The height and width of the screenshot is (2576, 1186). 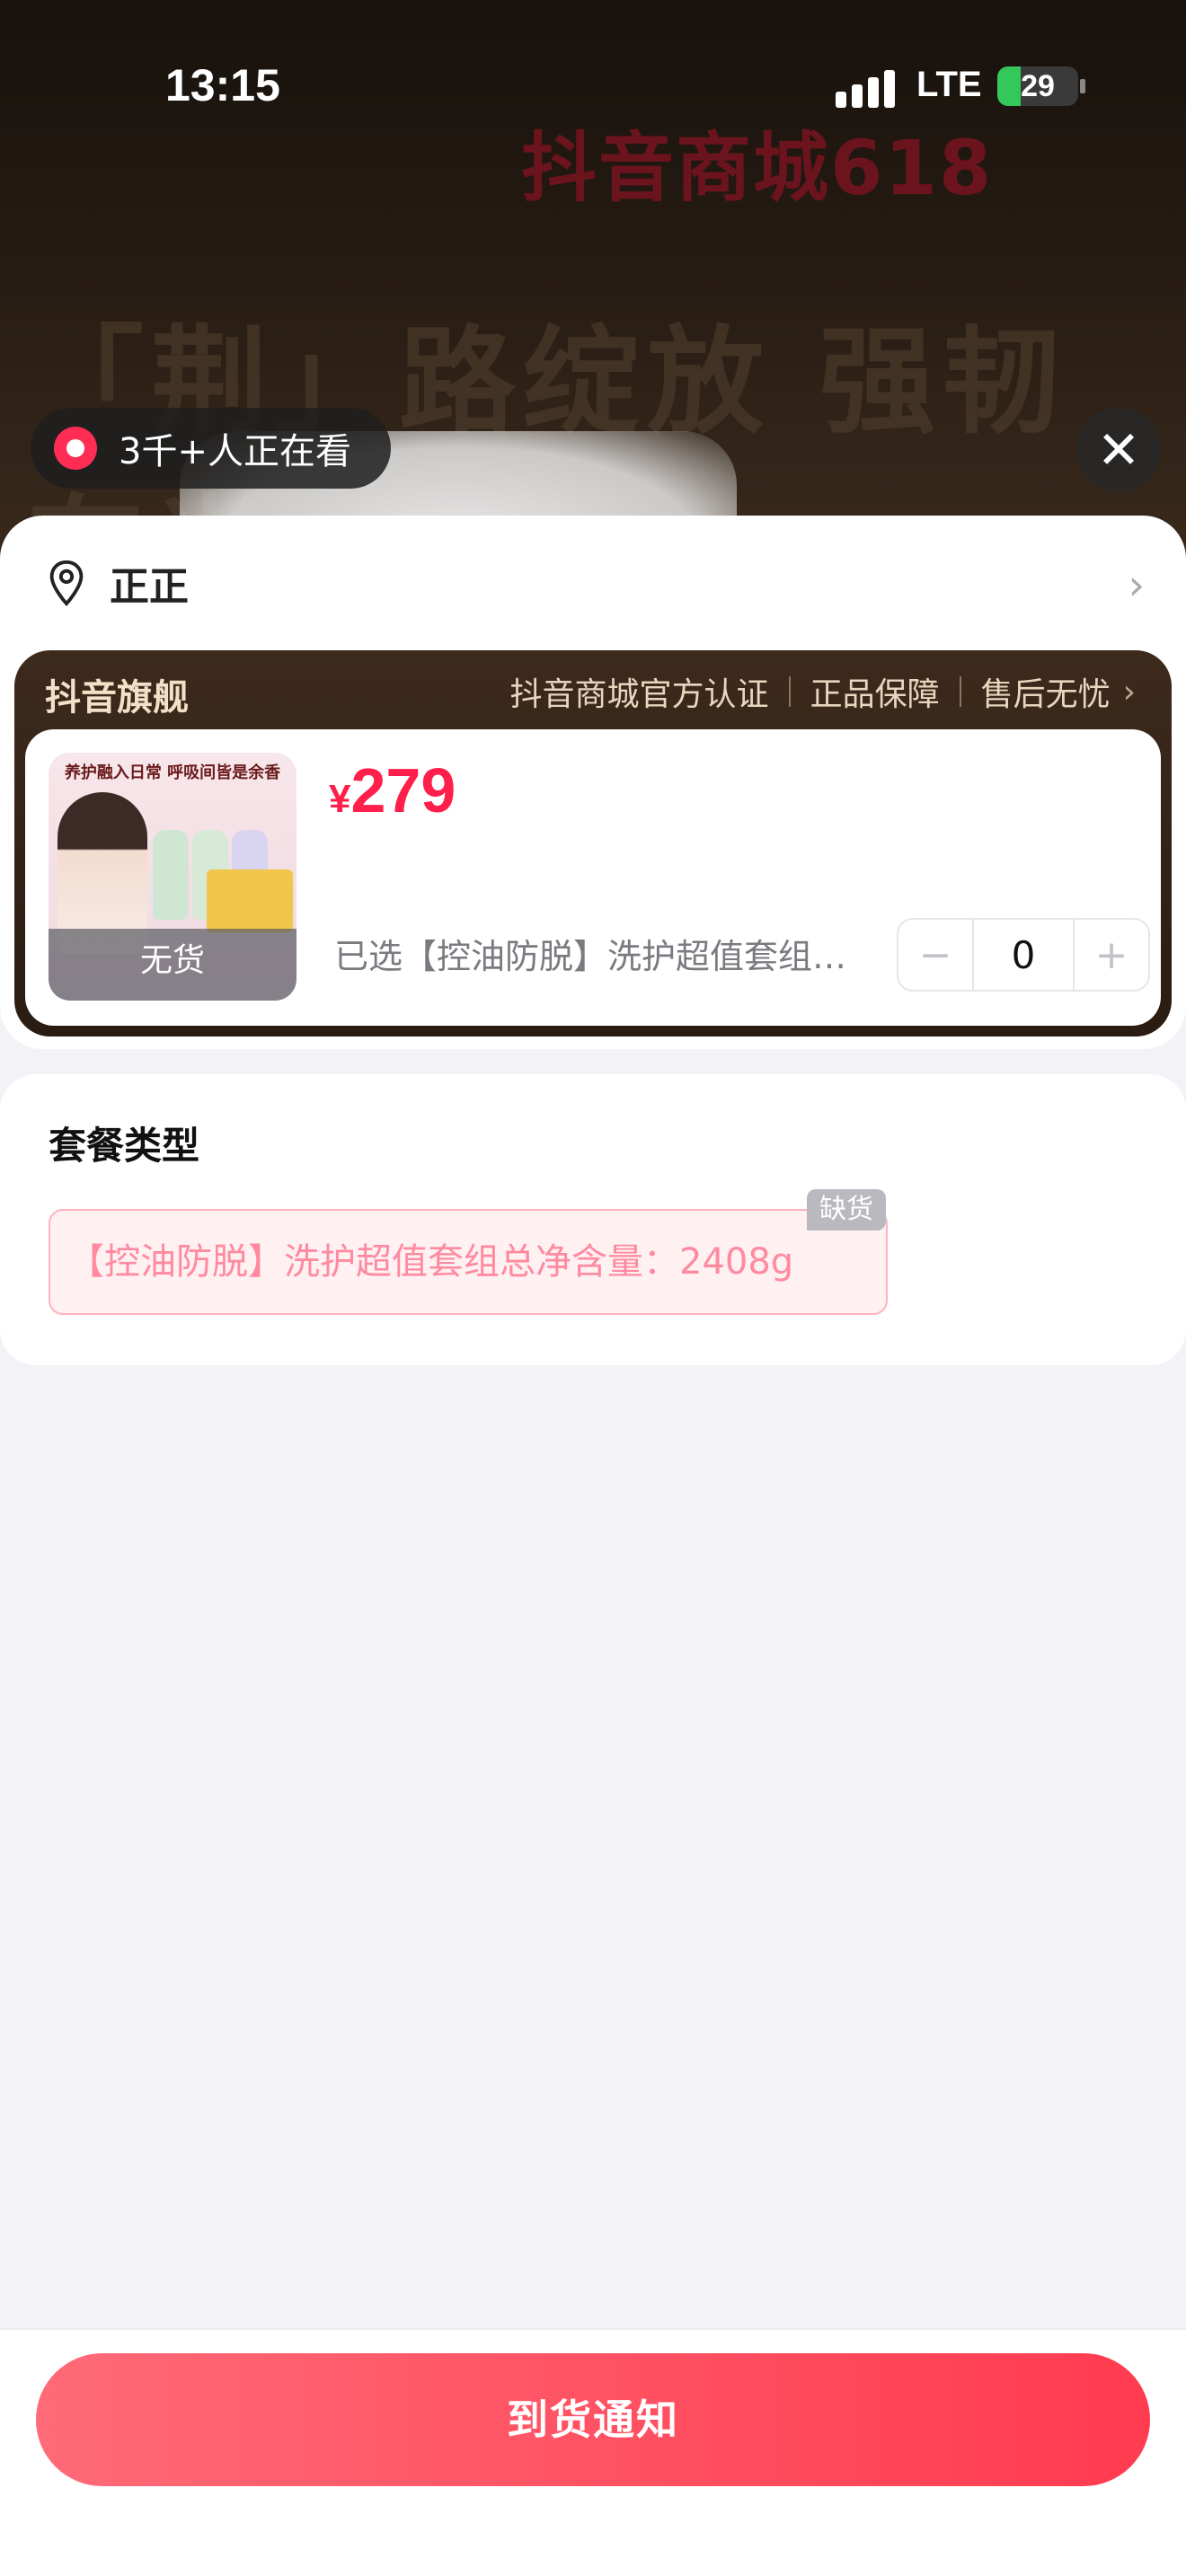 I want to click on package-title: 套餐类型, so click(x=124, y=1146).